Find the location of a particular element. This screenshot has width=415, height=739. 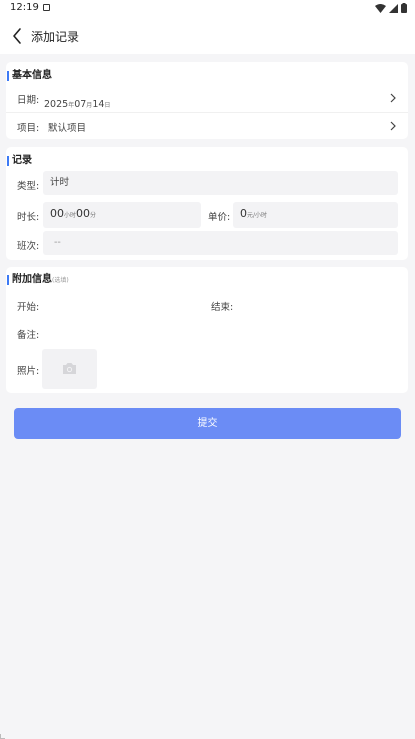

photo-label: 照片: is located at coordinates (28, 371).